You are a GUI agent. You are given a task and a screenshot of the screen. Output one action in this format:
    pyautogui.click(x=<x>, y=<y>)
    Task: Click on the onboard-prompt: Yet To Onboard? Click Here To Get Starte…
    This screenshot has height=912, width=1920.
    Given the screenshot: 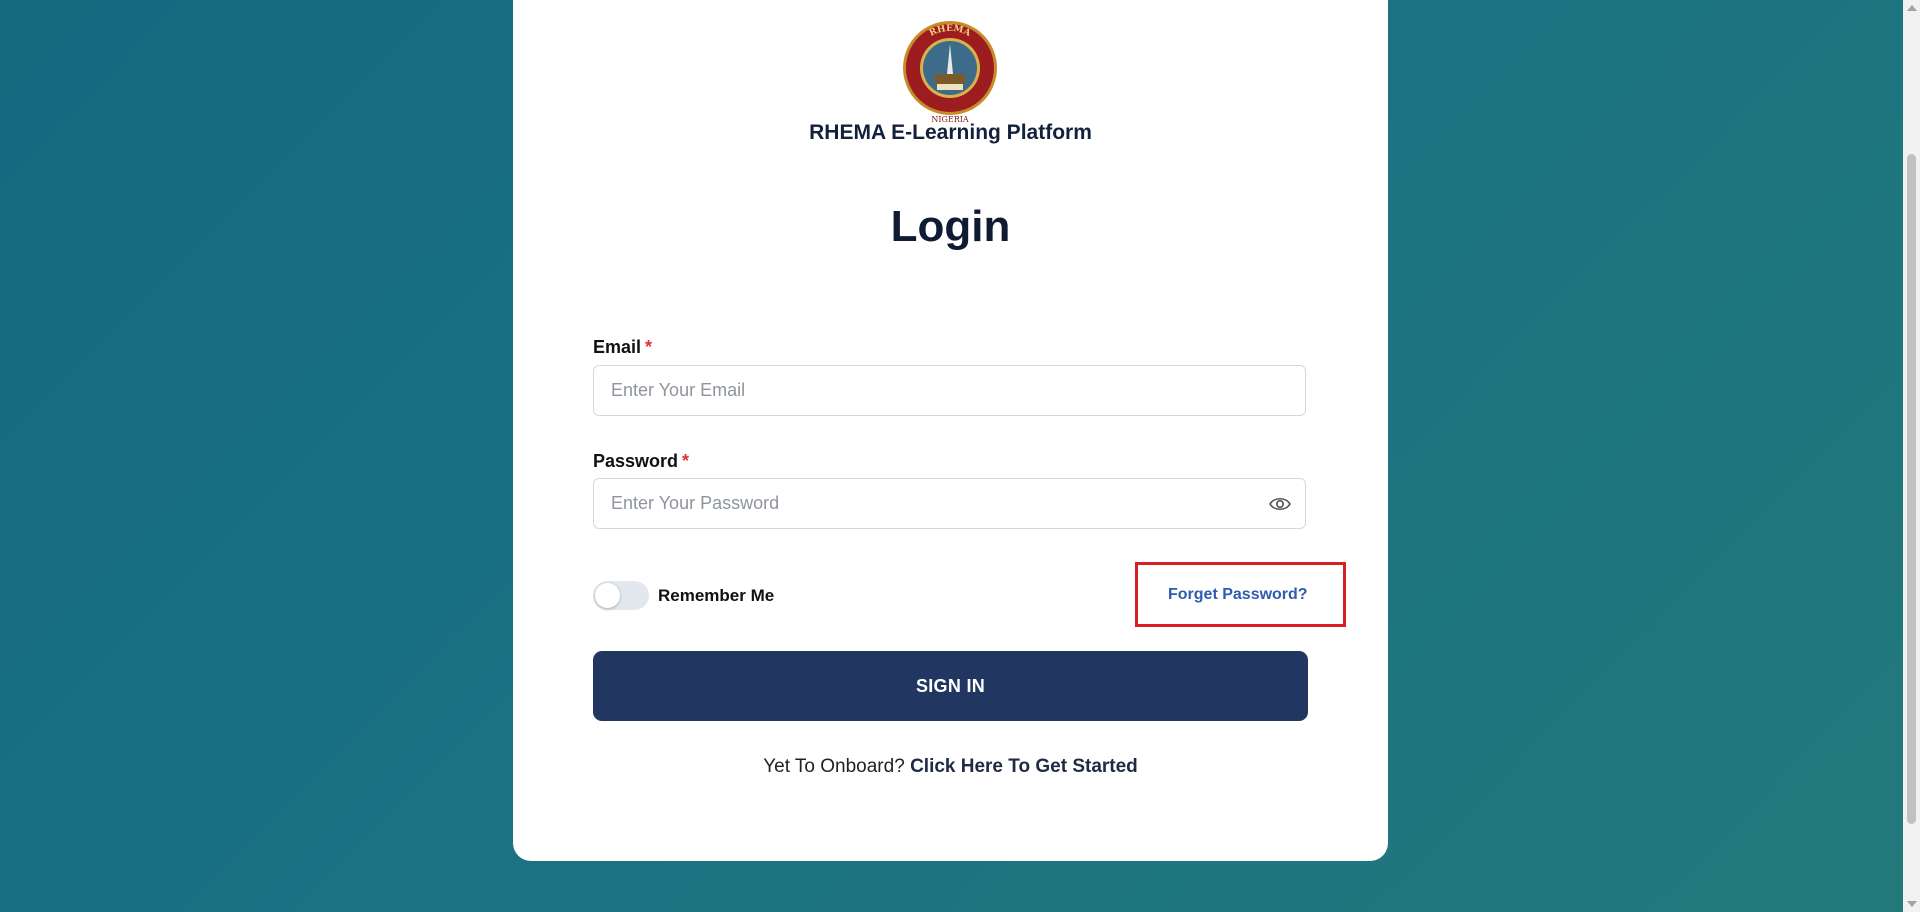 What is the action you would take?
    pyautogui.click(x=950, y=767)
    